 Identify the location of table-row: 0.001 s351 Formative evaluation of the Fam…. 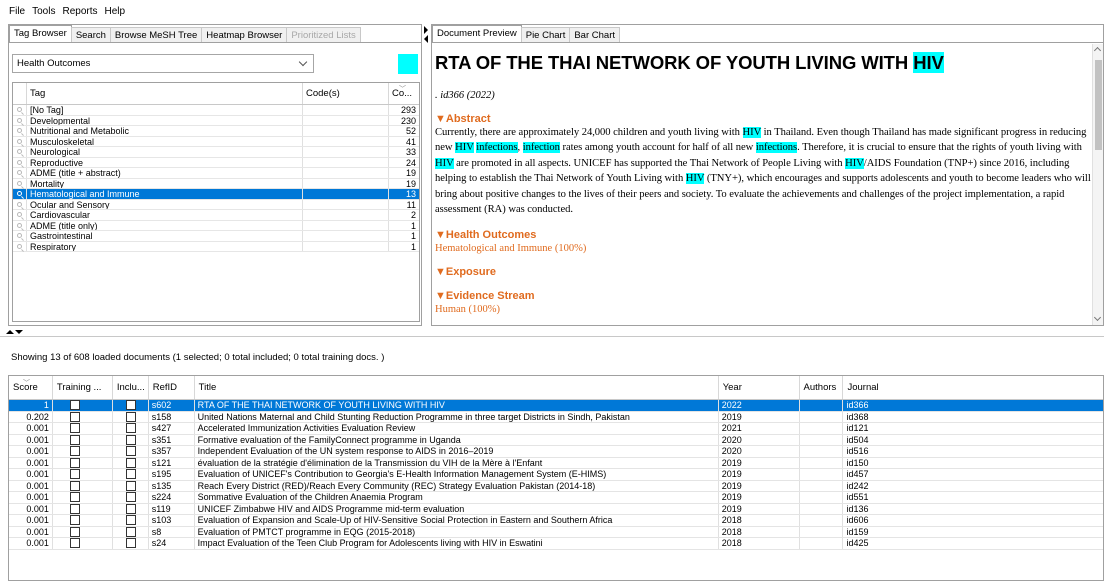
(556, 440).